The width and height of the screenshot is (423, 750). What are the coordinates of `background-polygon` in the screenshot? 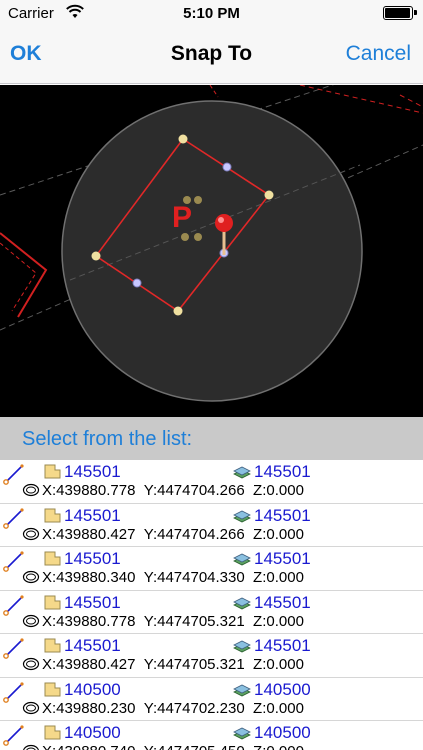 It's located at (24, 275).